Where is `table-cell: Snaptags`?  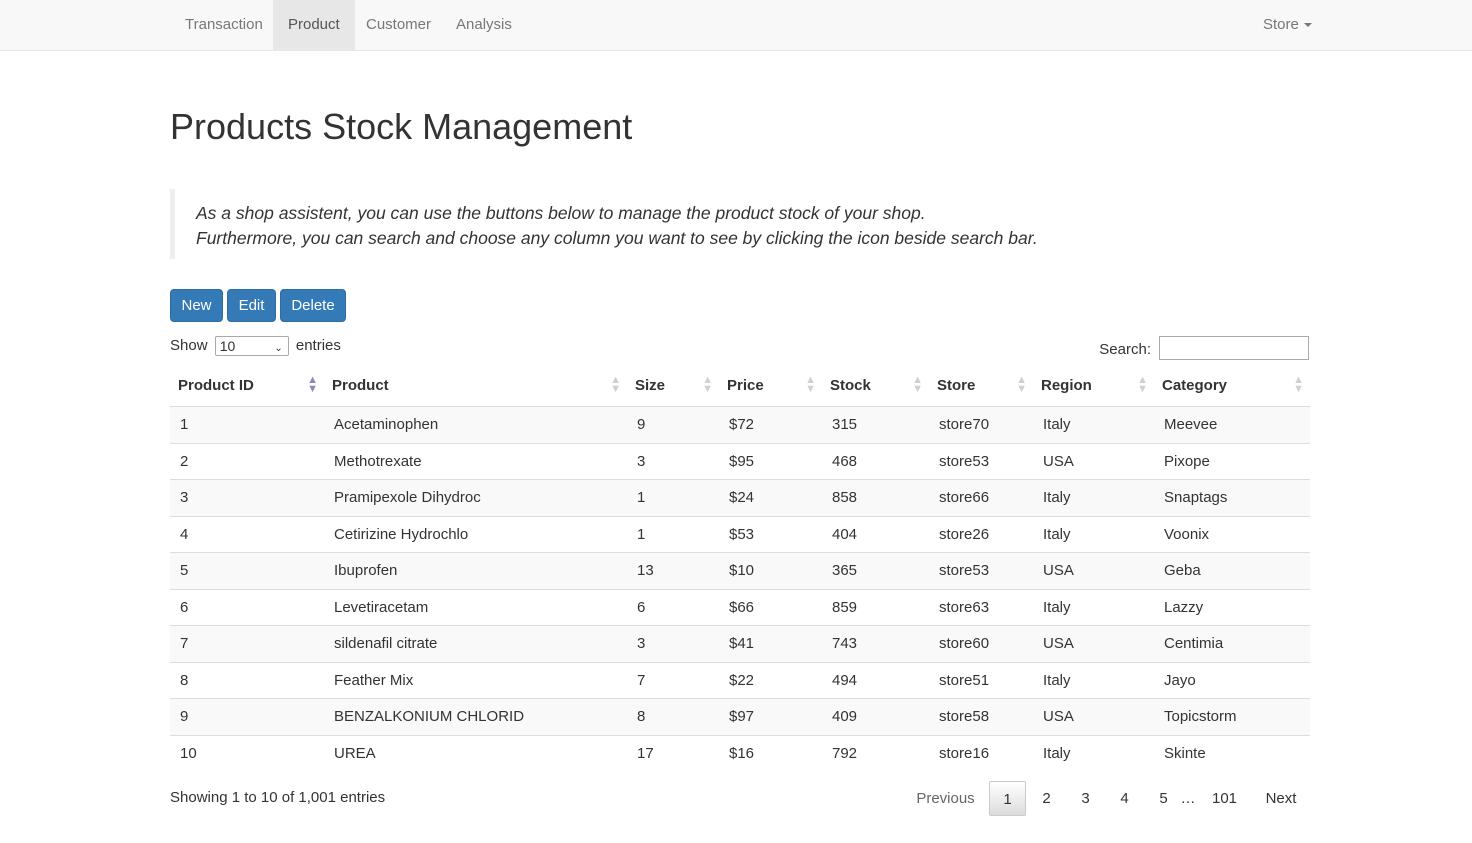 table-cell: Snaptags is located at coordinates (1232, 497).